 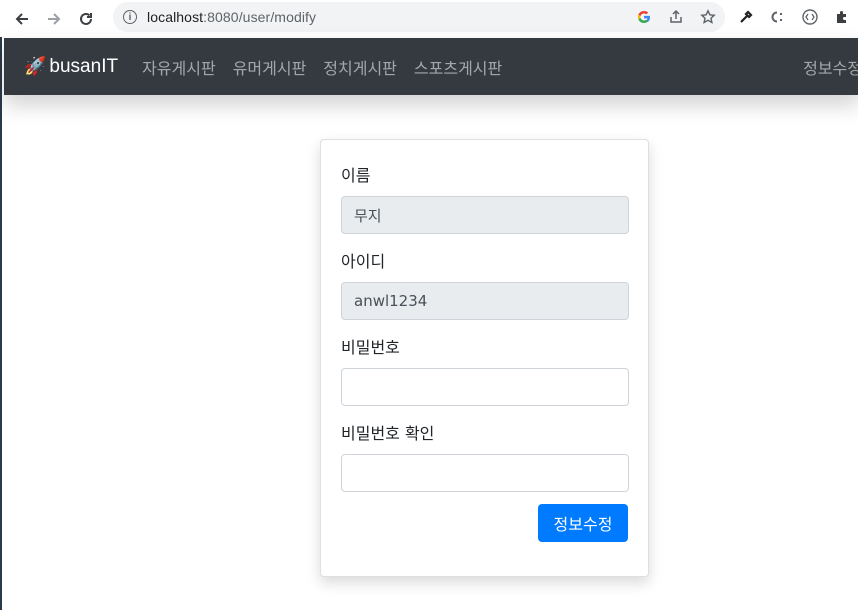 What do you see at coordinates (485, 387) in the screenshot?
I see `password-field` at bounding box center [485, 387].